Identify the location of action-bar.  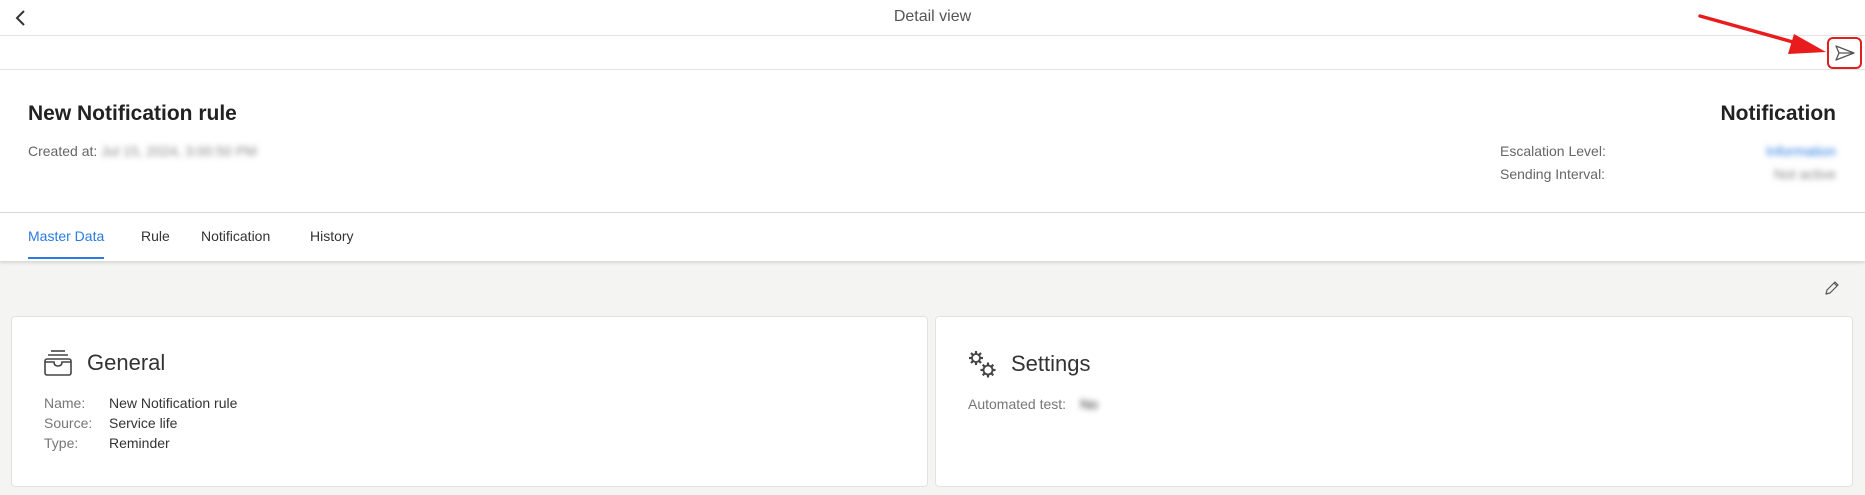
(932, 53).